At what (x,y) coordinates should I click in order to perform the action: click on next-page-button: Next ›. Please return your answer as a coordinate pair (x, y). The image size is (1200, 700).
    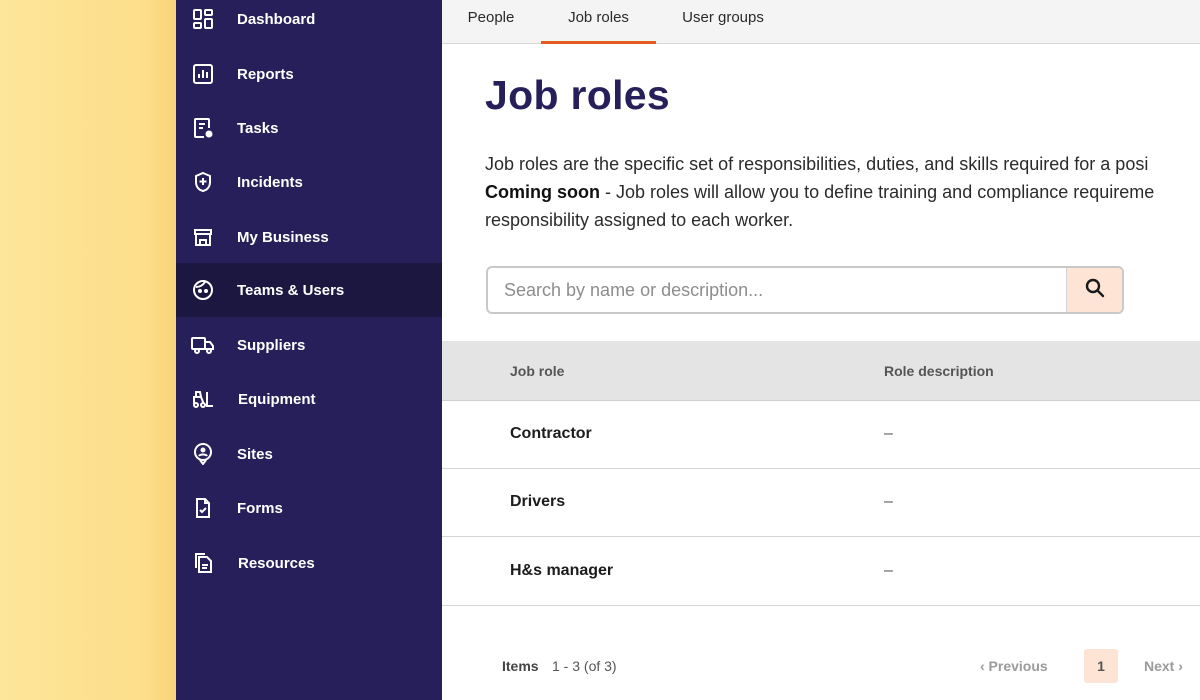
    Looking at the image, I should click on (1163, 666).